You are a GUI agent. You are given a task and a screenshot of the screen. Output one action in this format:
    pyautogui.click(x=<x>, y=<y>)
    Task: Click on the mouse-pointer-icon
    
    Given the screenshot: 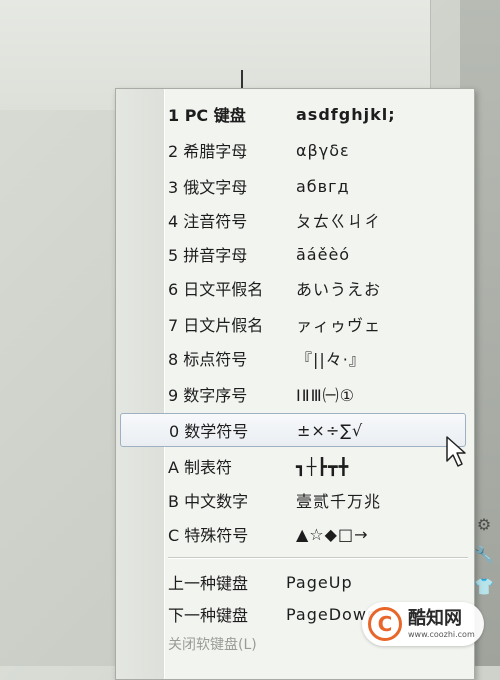 What is the action you would take?
    pyautogui.click(x=456, y=451)
    